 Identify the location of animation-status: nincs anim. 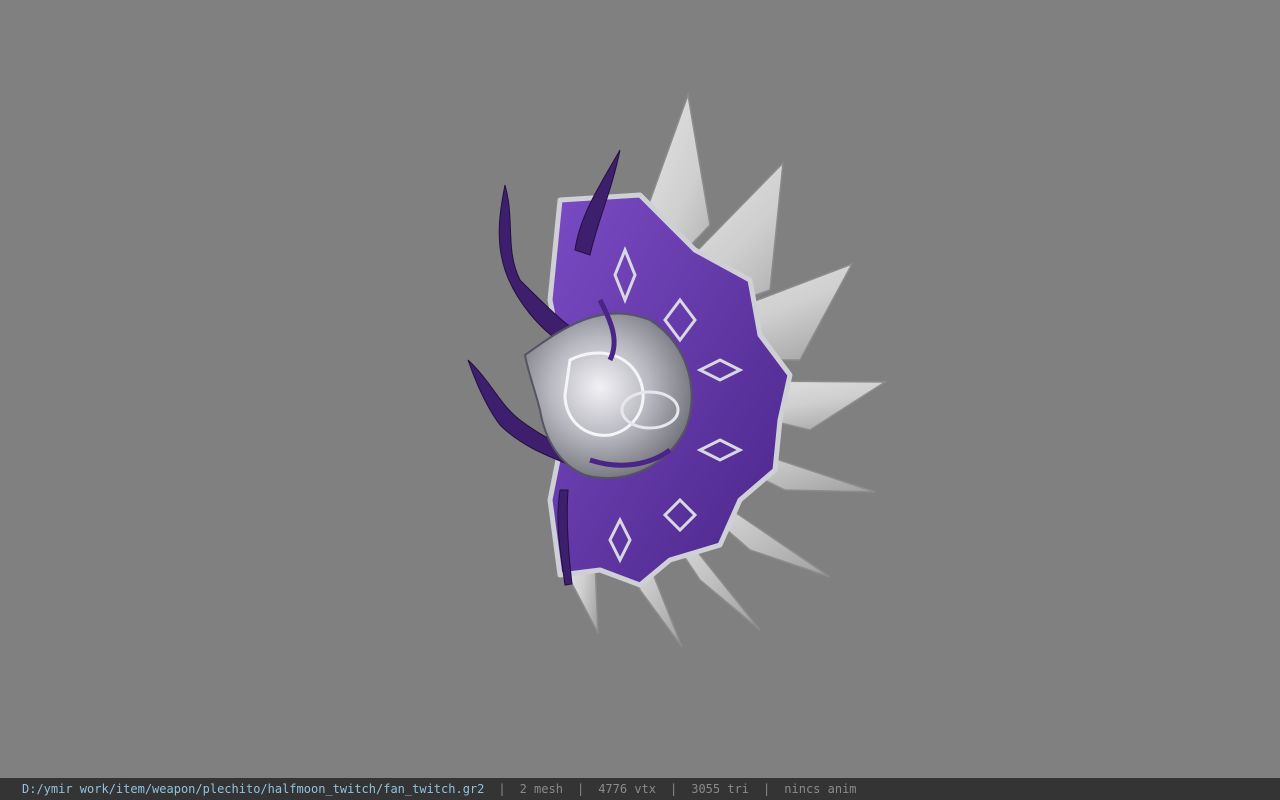
(820, 789).